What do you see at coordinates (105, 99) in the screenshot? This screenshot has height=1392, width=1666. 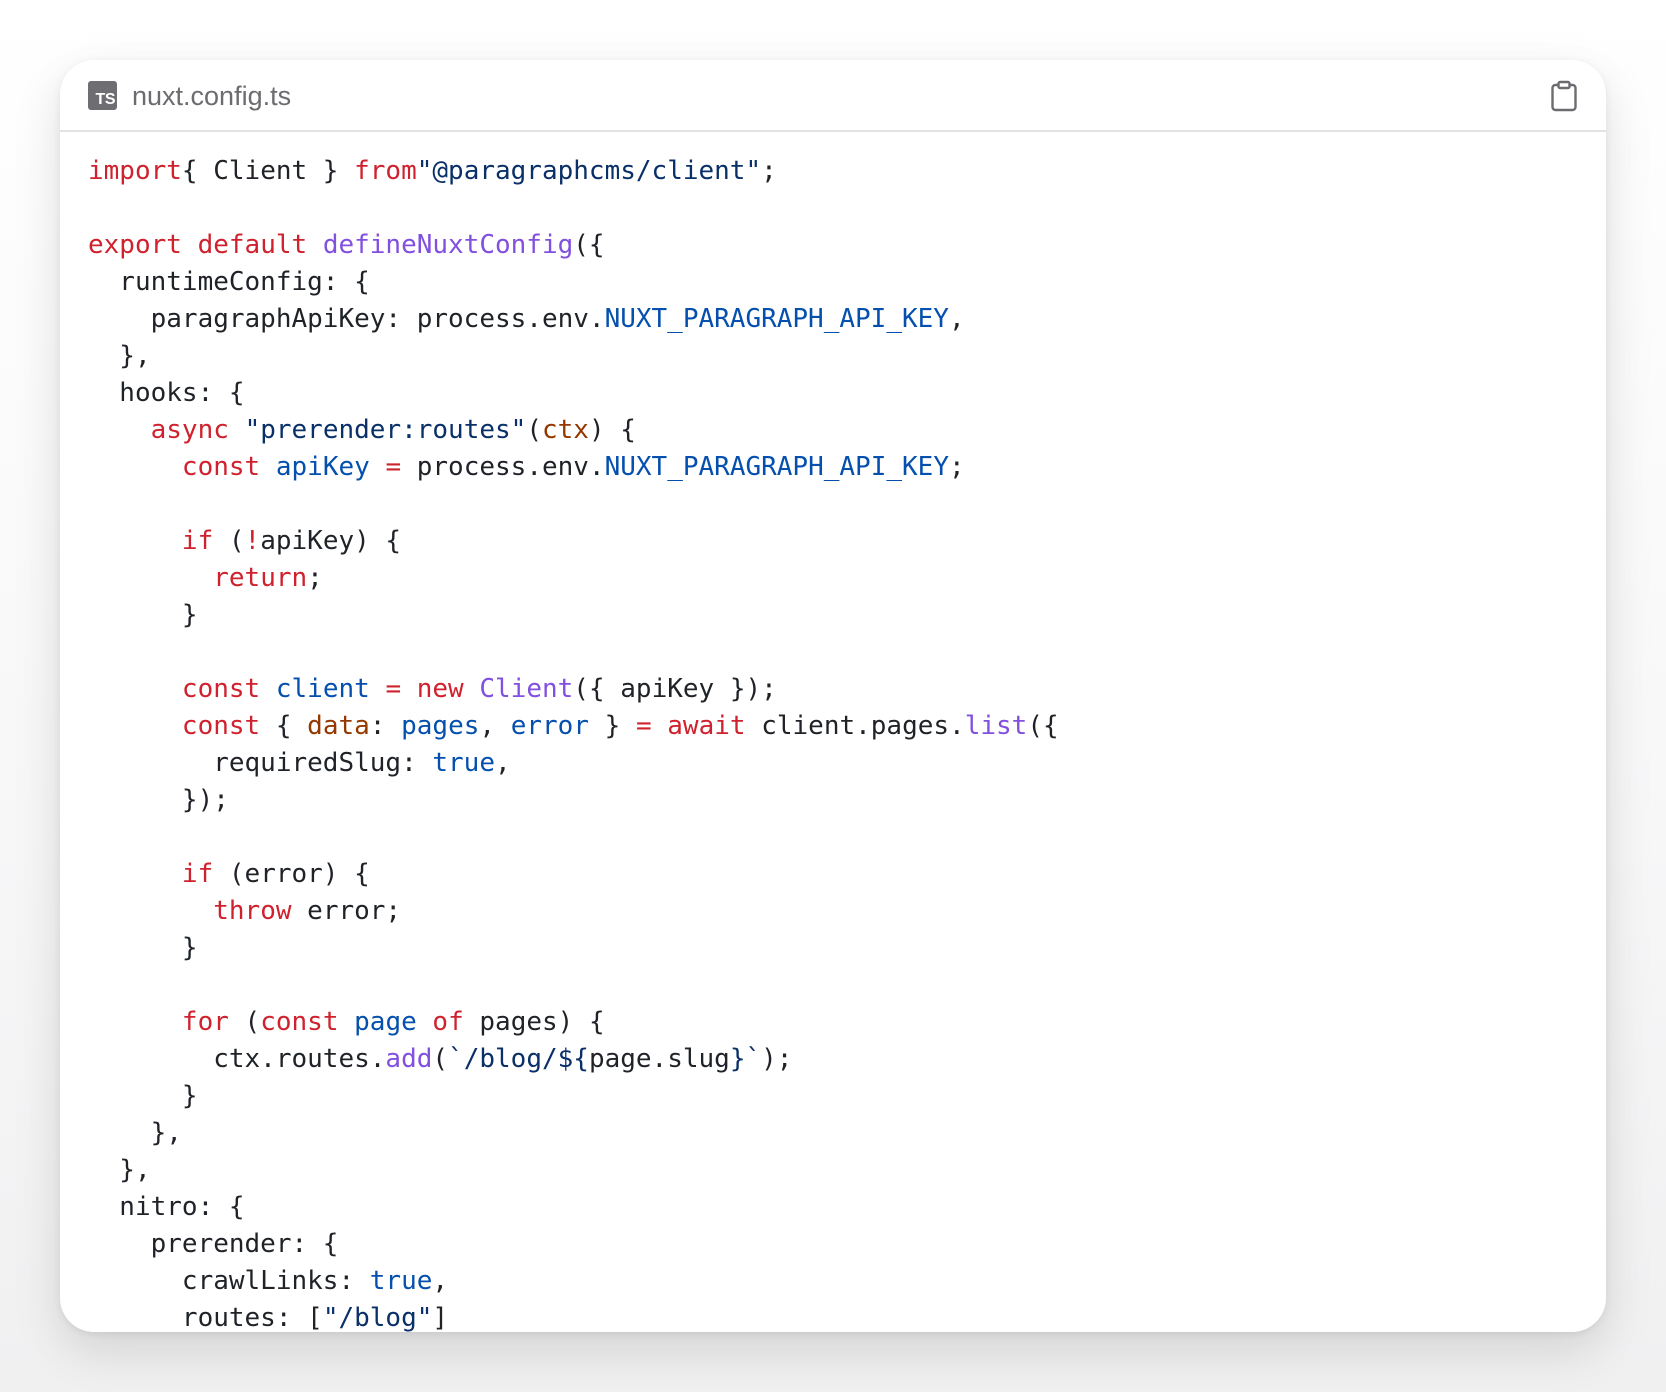 I see `file-type-badge-label: TS` at bounding box center [105, 99].